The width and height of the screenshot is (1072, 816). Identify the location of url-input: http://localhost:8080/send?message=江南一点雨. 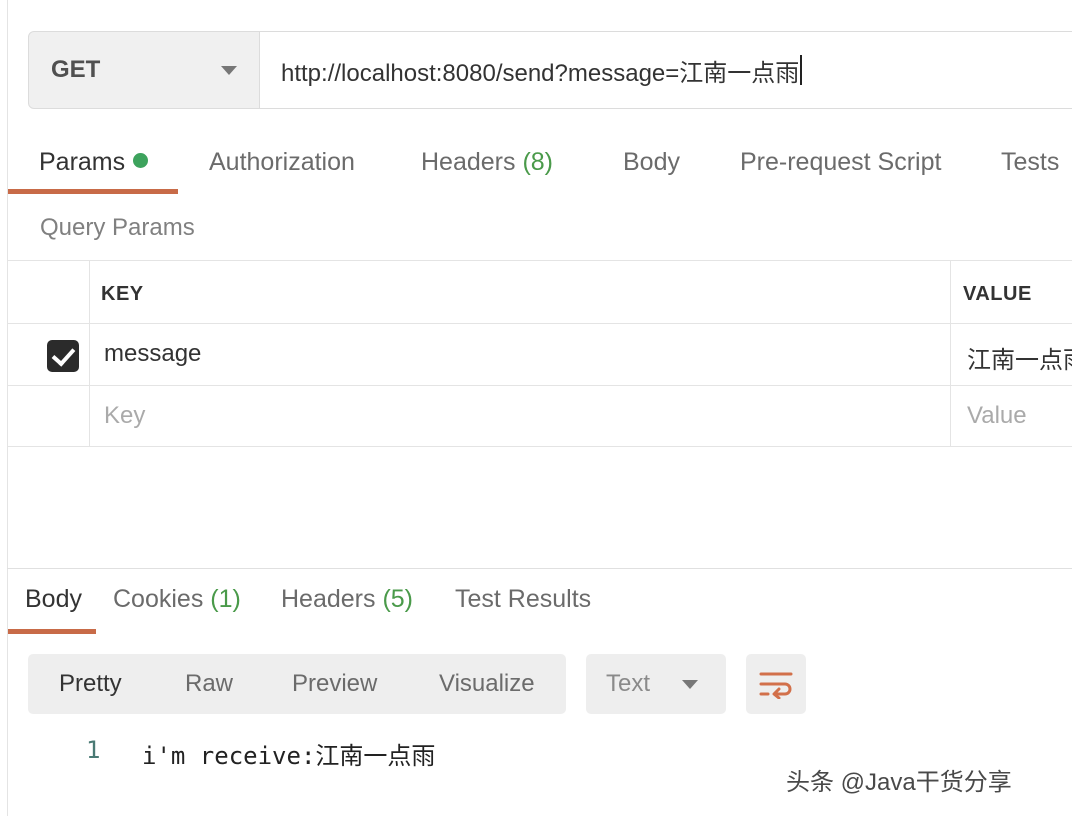
(665, 70).